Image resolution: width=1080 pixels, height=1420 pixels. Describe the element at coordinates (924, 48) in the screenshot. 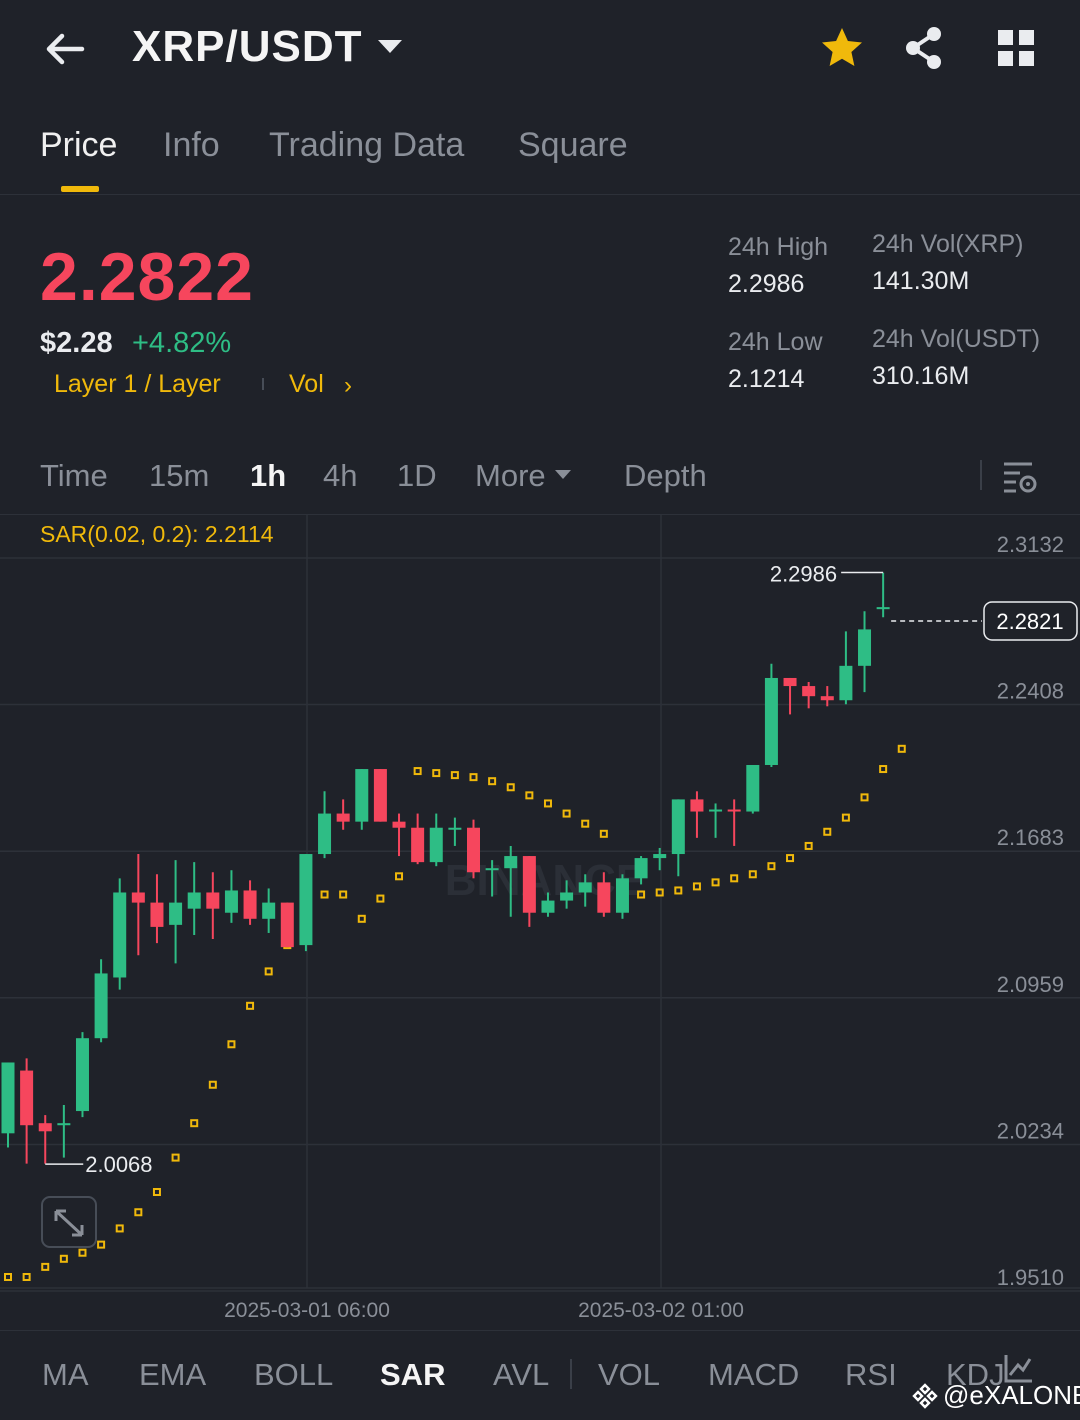

I see `share-icon` at that location.